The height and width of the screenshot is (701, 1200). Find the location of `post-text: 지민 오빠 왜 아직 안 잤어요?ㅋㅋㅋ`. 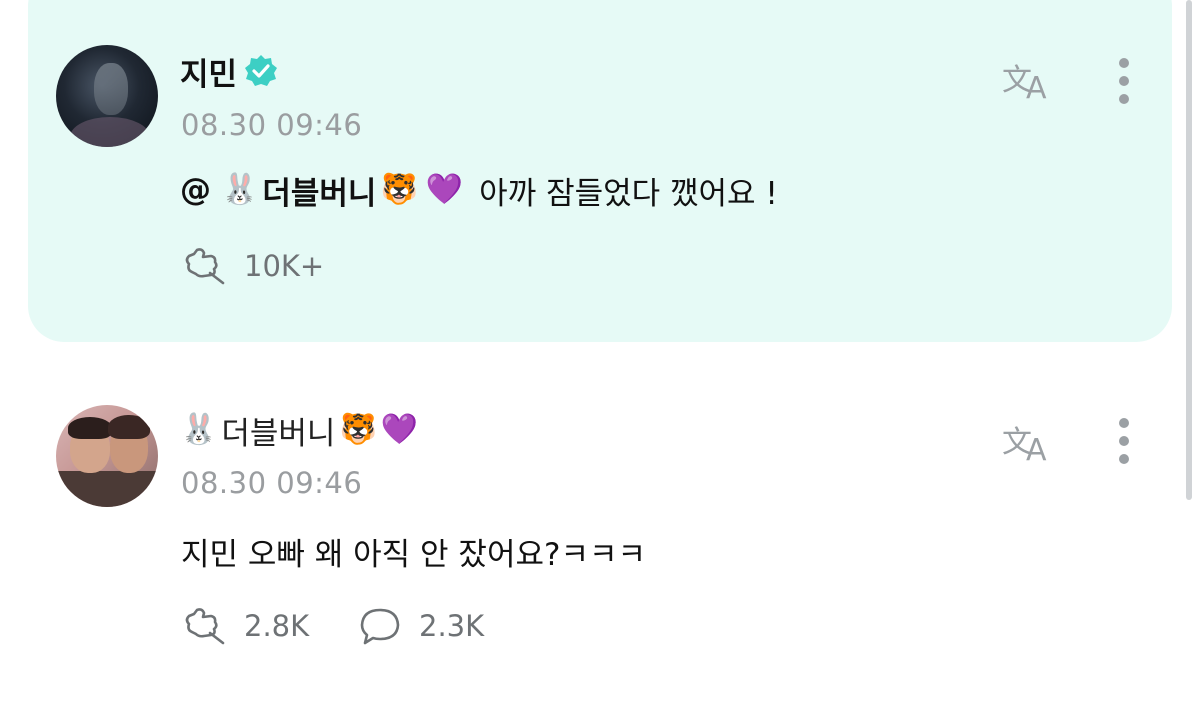

post-text: 지민 오빠 왜 아직 안 잤어요?ㅋㅋㅋ is located at coordinates (414, 554).